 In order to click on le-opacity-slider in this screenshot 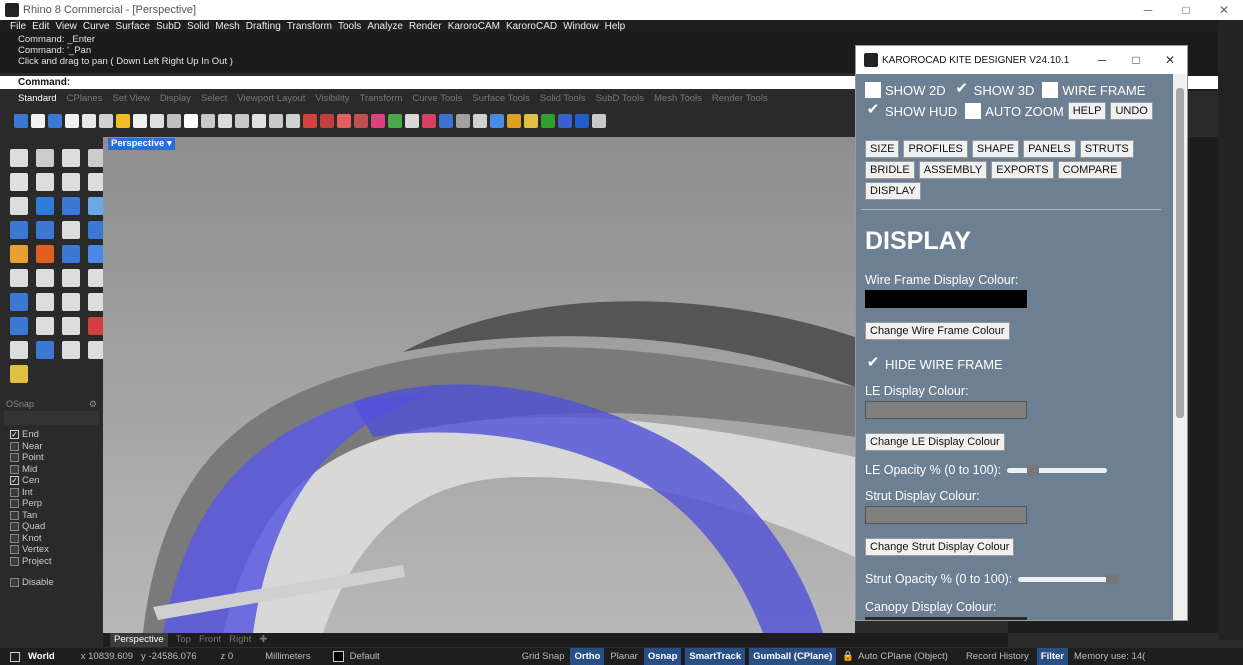, I will do `click(1057, 470)`.